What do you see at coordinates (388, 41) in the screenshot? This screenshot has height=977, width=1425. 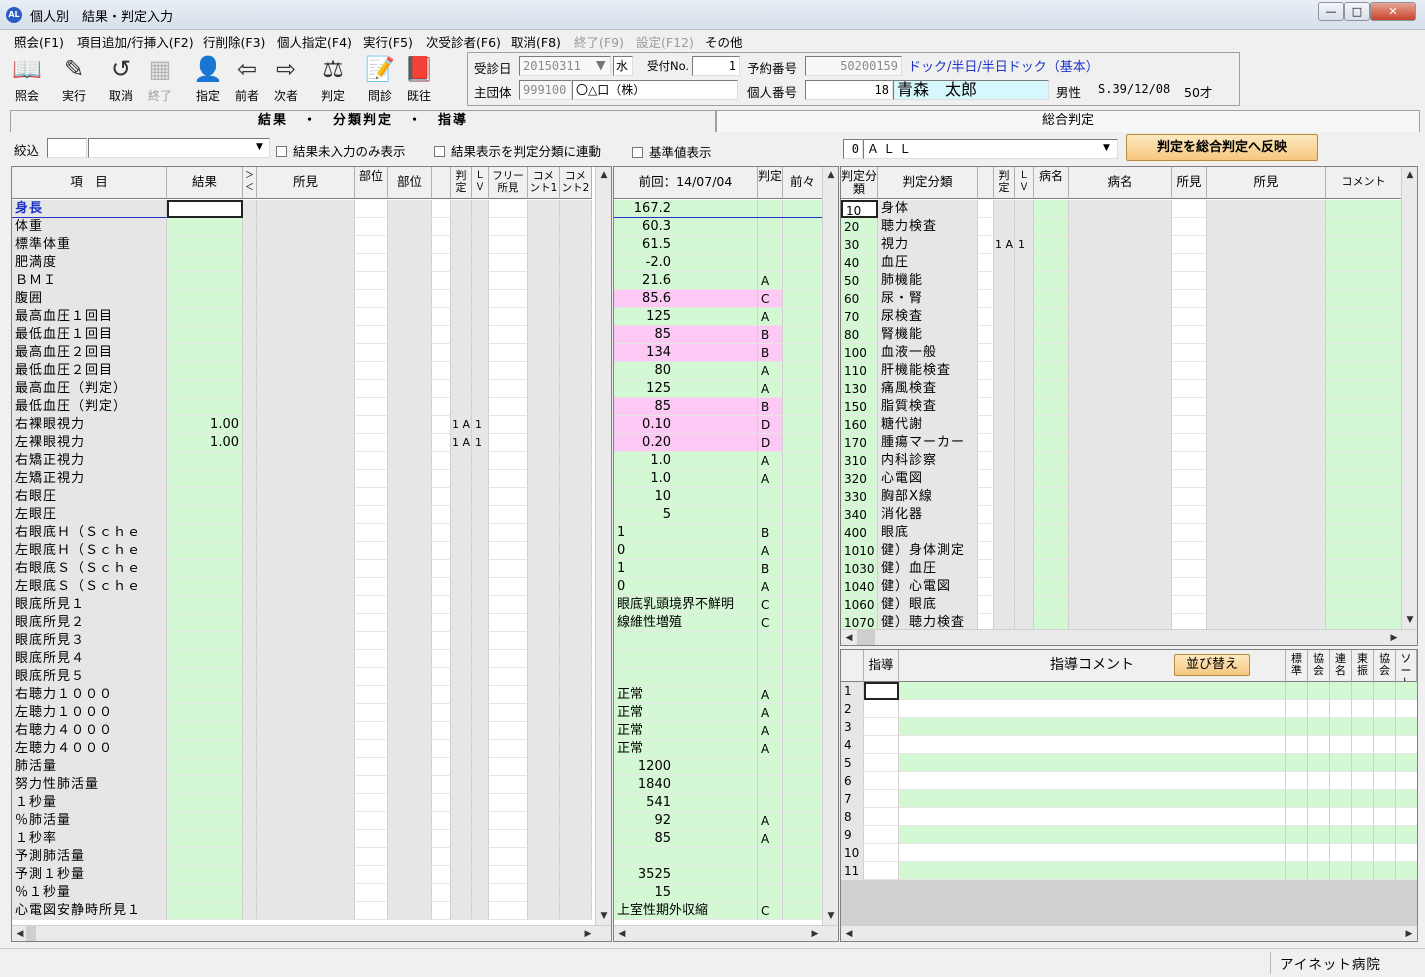 I see `menu-execute: 実行(F5)` at bounding box center [388, 41].